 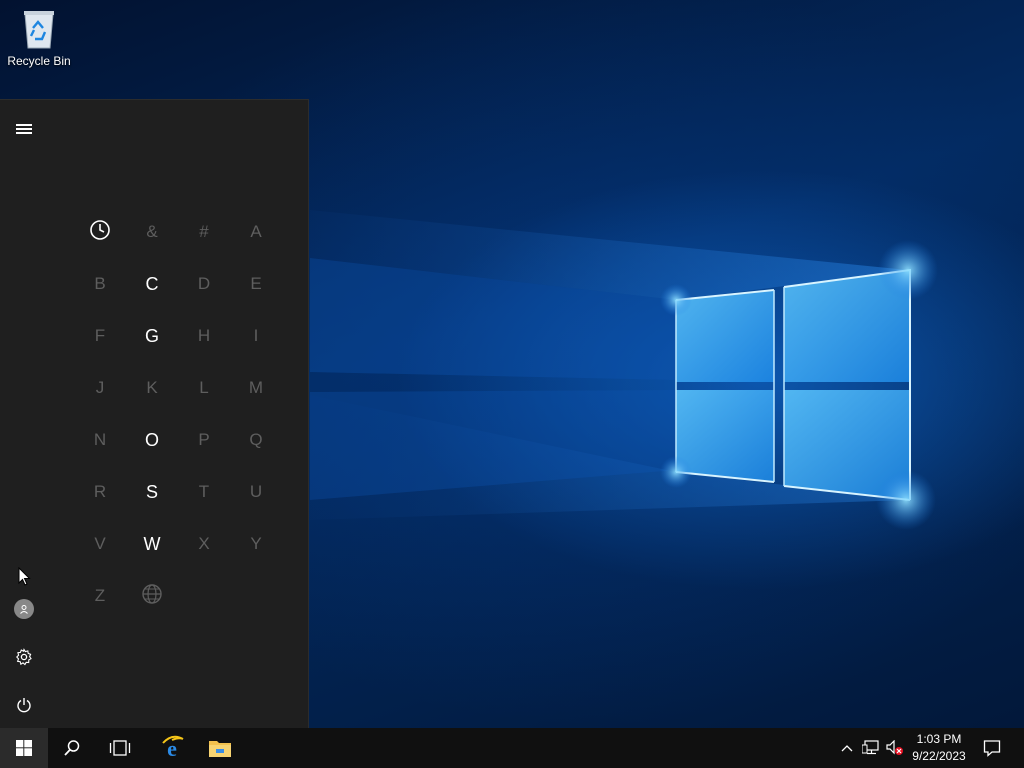 I want to click on network-icon, so click(x=870, y=747).